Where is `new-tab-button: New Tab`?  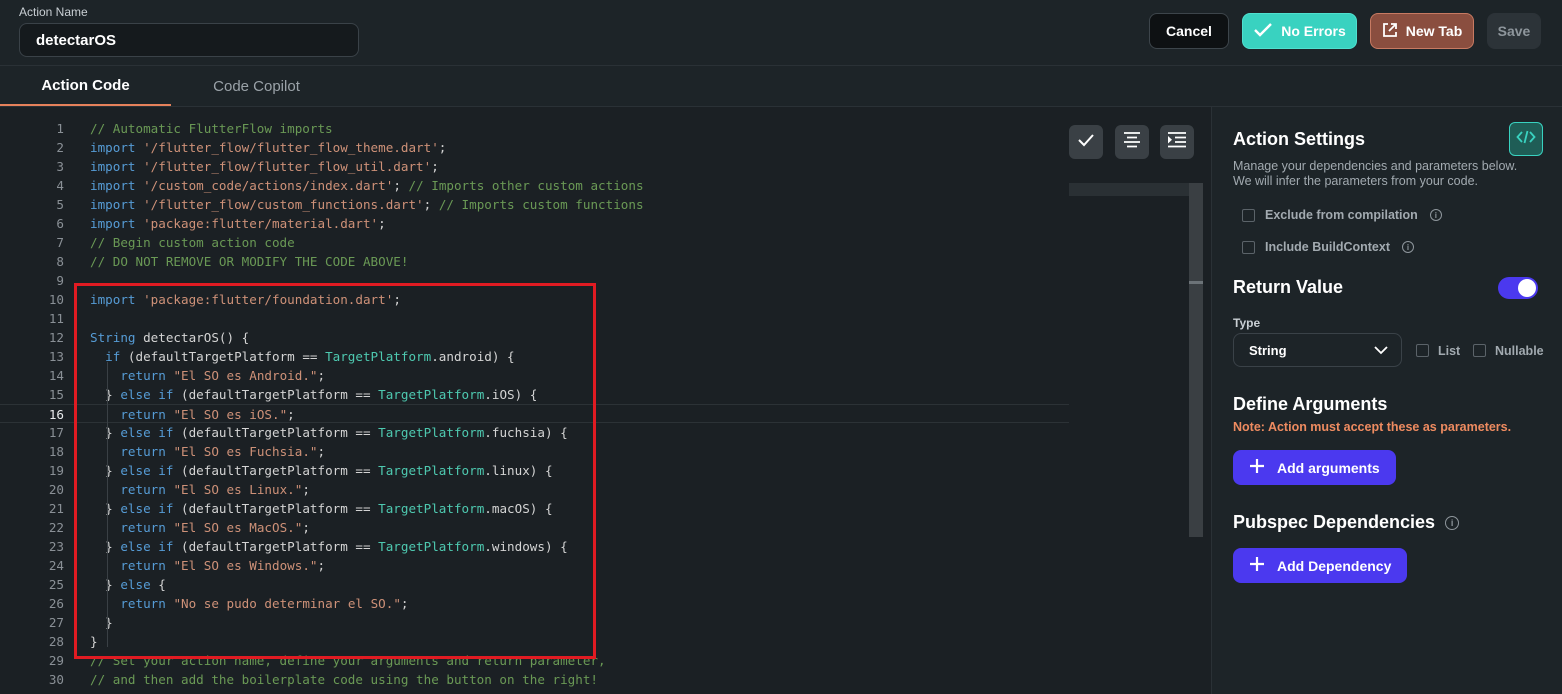
new-tab-button: New Tab is located at coordinates (1422, 31).